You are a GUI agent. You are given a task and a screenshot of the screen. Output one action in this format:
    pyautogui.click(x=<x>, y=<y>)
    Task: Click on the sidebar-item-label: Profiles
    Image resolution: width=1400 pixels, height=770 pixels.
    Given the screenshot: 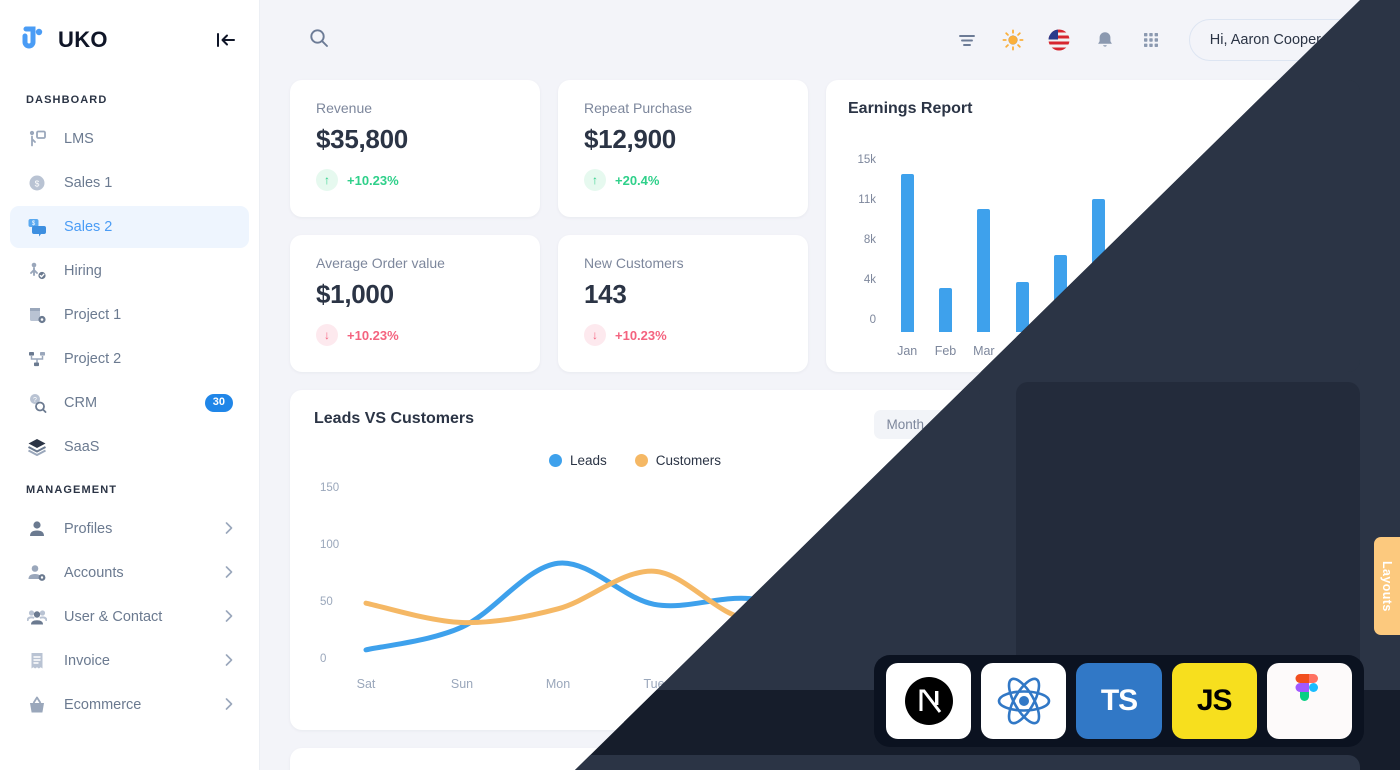 What is the action you would take?
    pyautogui.click(x=88, y=529)
    